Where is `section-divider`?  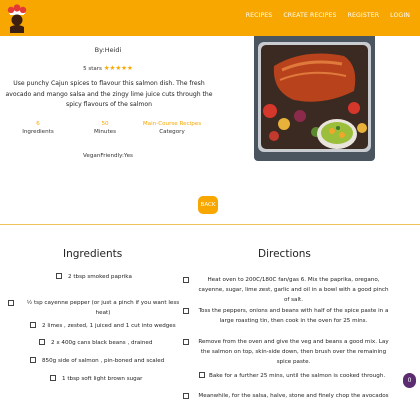 section-divider is located at coordinates (210, 224).